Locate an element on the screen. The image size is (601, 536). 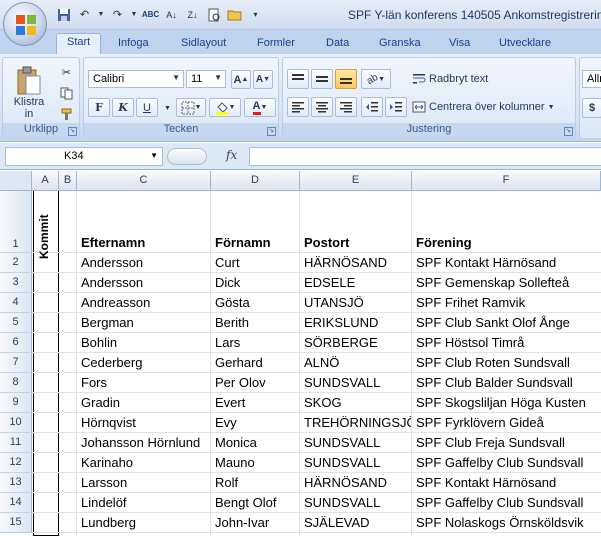
row-header: 11 is located at coordinates (16, 443).